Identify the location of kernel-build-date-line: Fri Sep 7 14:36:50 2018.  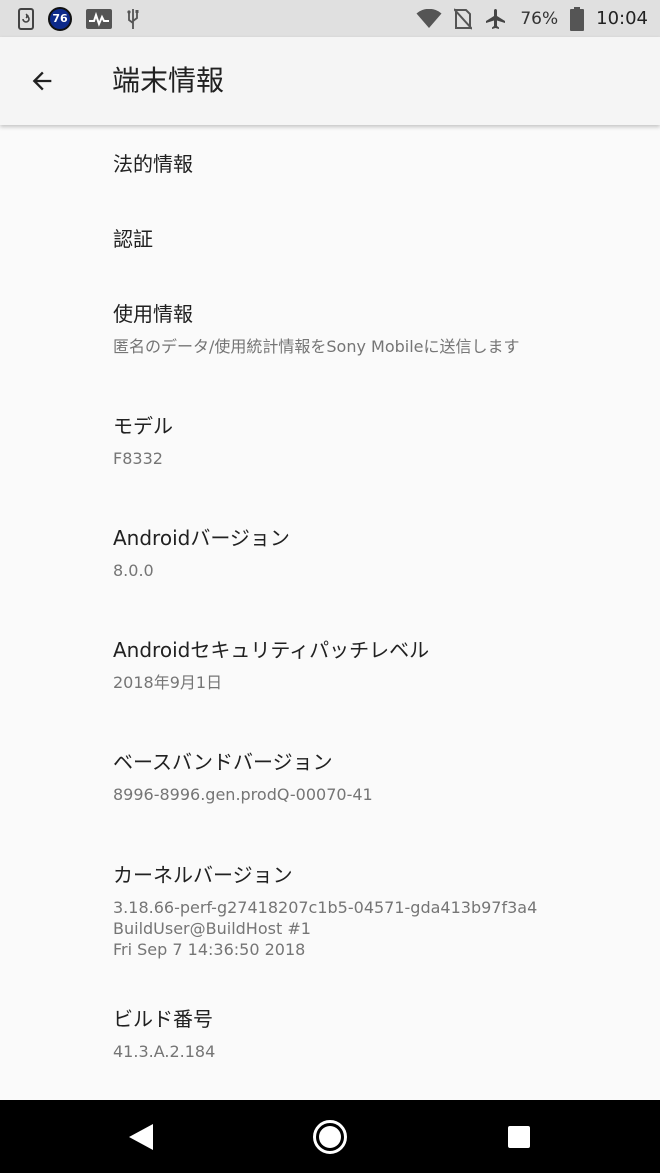
(209, 949).